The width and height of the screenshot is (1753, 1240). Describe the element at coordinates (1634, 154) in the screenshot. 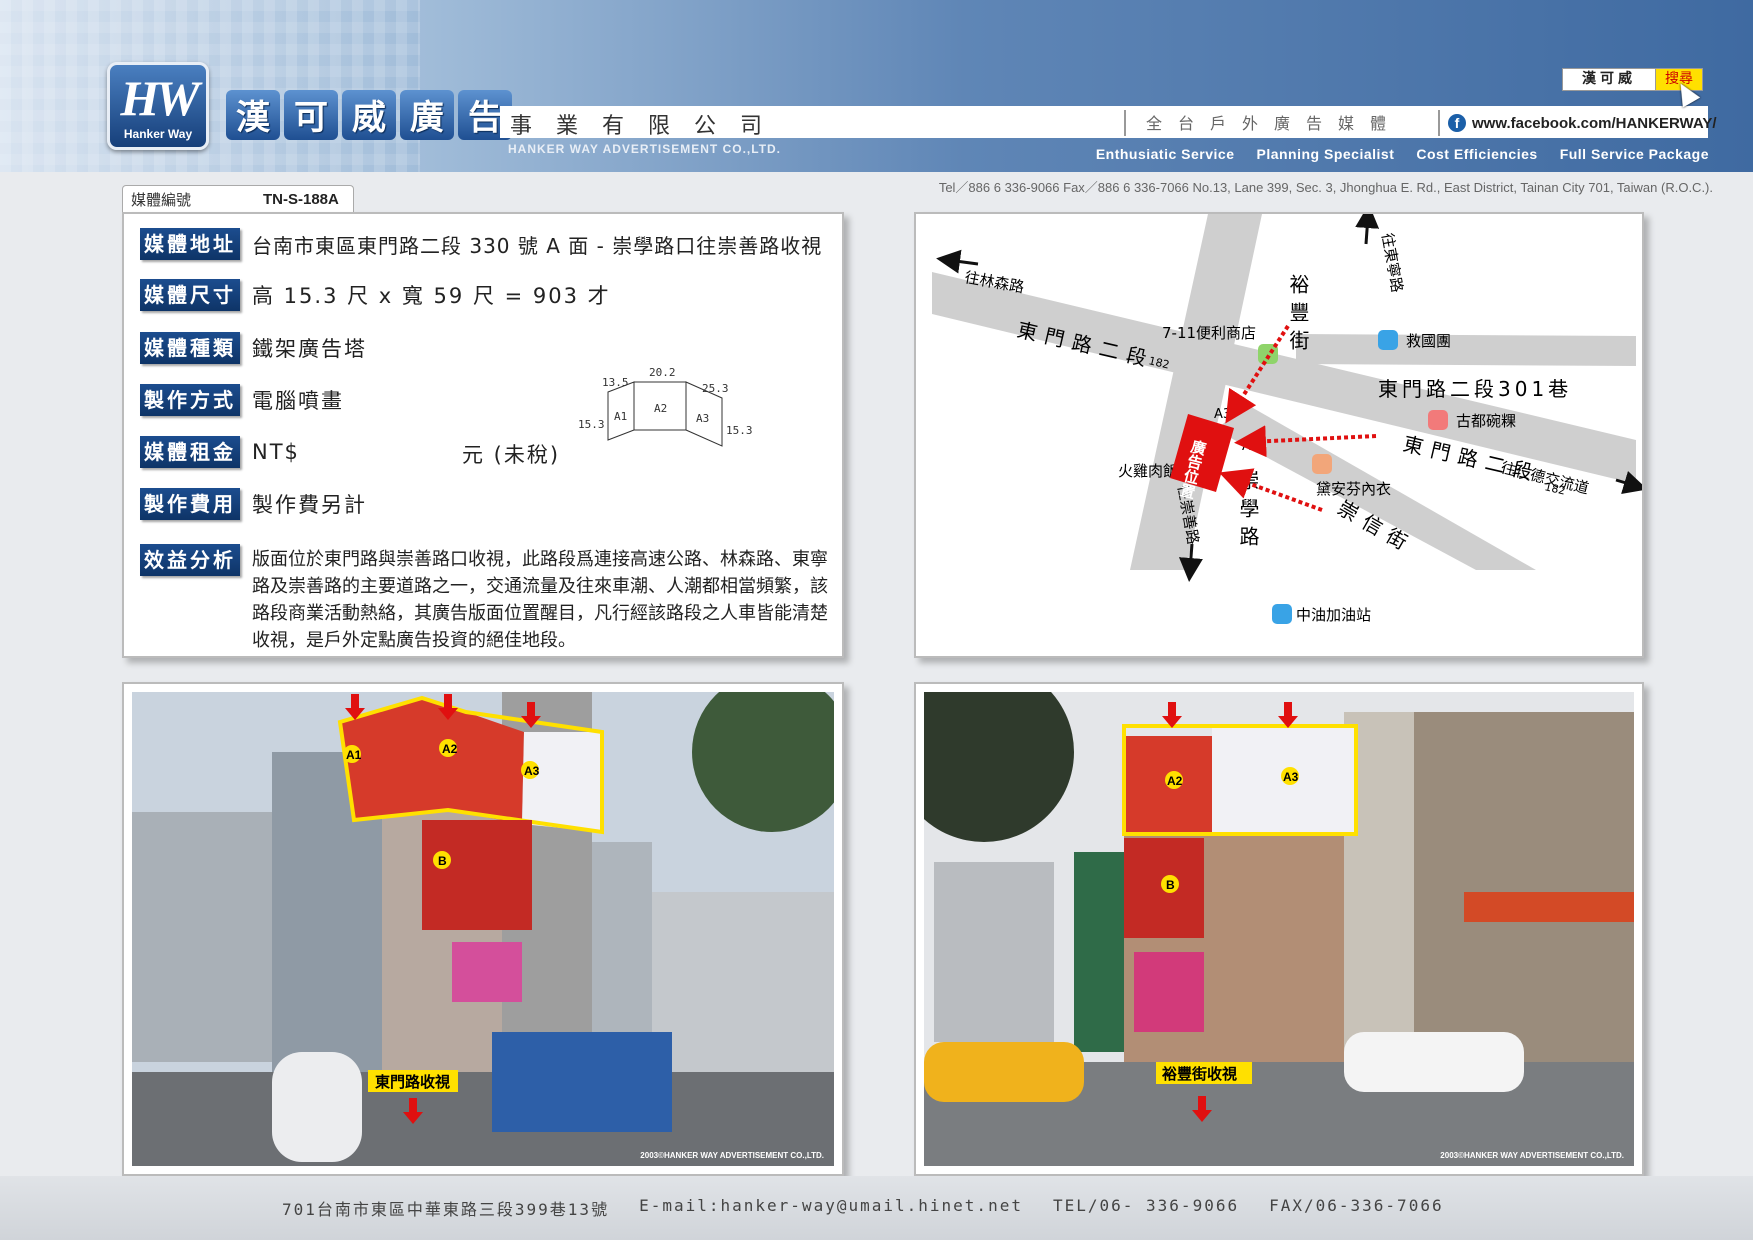

I see `service-item: Full Service Package` at that location.